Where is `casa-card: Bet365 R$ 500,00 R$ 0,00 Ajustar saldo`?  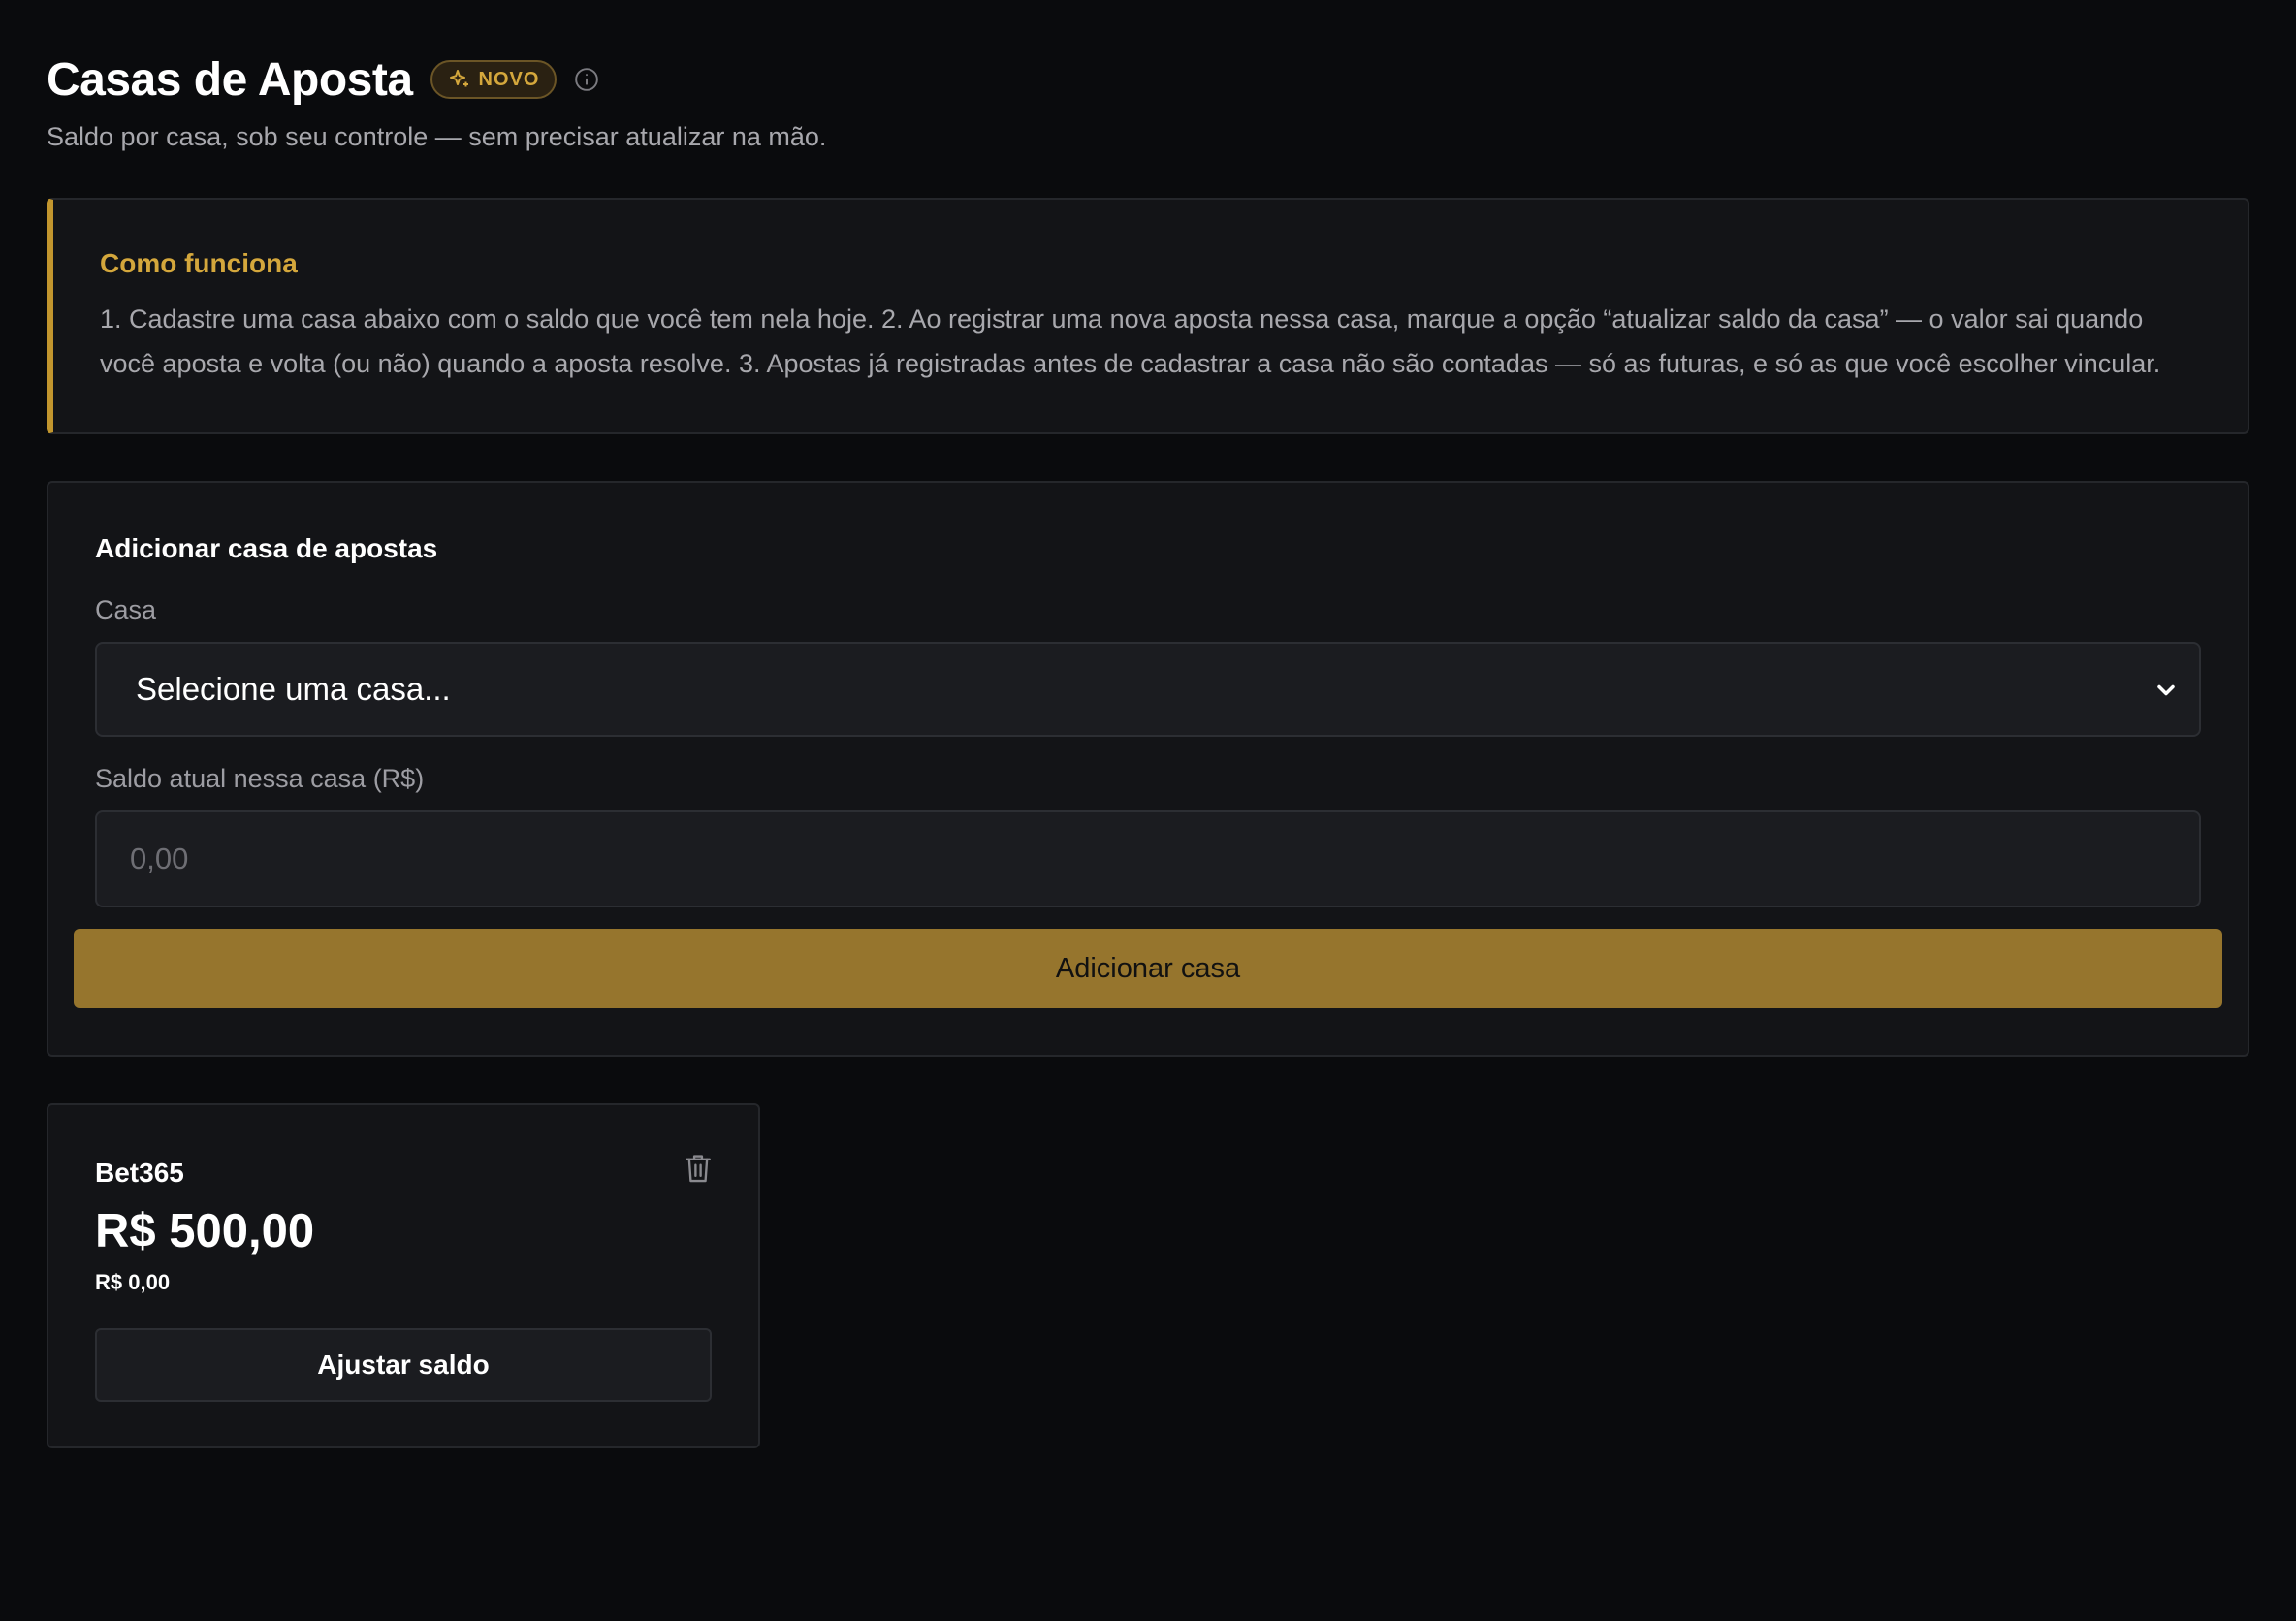 casa-card: Bet365 R$ 500,00 R$ 0,00 Ajustar saldo is located at coordinates (403, 1275).